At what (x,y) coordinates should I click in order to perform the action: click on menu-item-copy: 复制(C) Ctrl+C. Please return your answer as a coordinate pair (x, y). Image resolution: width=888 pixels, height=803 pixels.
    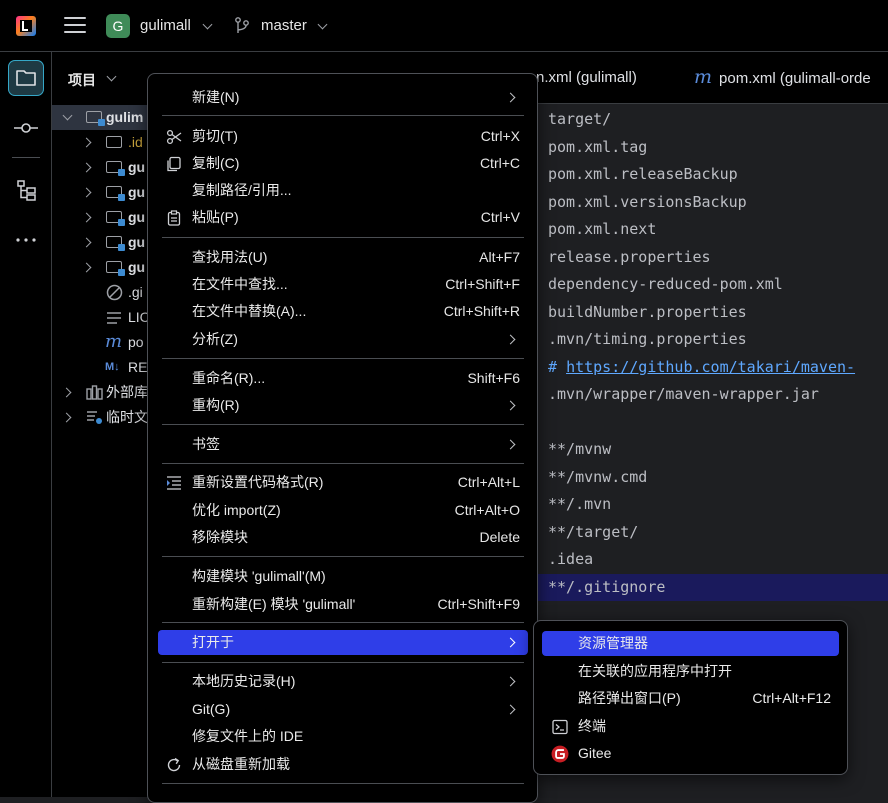
    Looking at the image, I should click on (343, 163).